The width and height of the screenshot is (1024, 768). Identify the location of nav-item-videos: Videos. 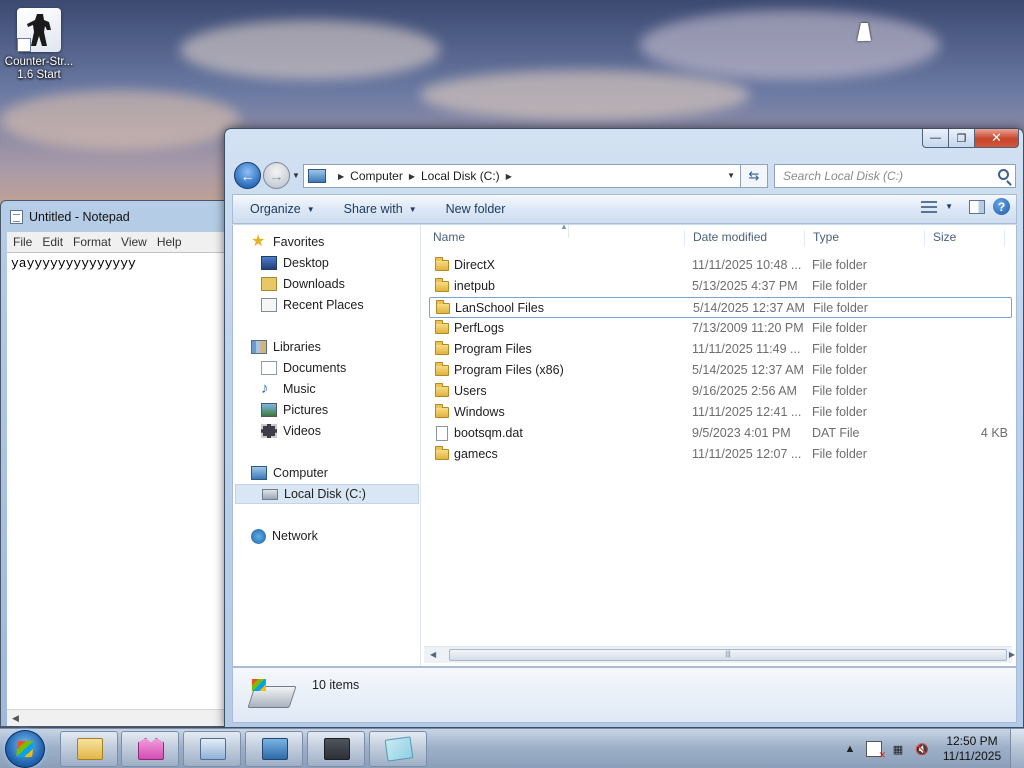
(291, 431).